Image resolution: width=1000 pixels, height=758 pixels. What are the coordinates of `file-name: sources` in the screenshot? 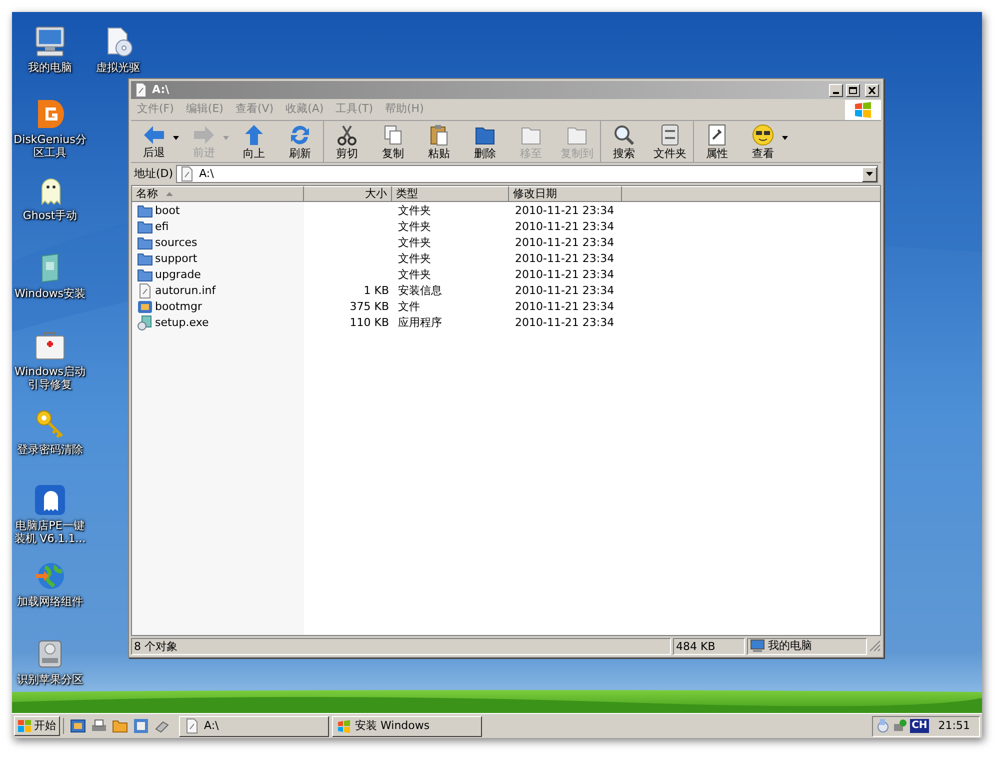 It's located at (176, 243).